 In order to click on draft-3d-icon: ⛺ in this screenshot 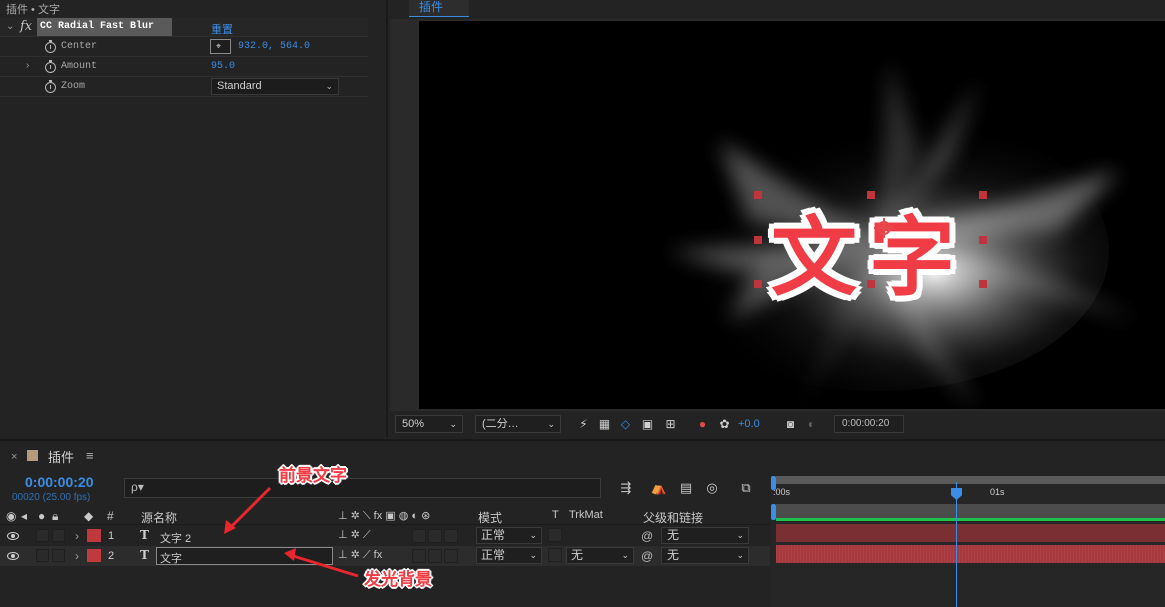, I will do `click(659, 488)`.